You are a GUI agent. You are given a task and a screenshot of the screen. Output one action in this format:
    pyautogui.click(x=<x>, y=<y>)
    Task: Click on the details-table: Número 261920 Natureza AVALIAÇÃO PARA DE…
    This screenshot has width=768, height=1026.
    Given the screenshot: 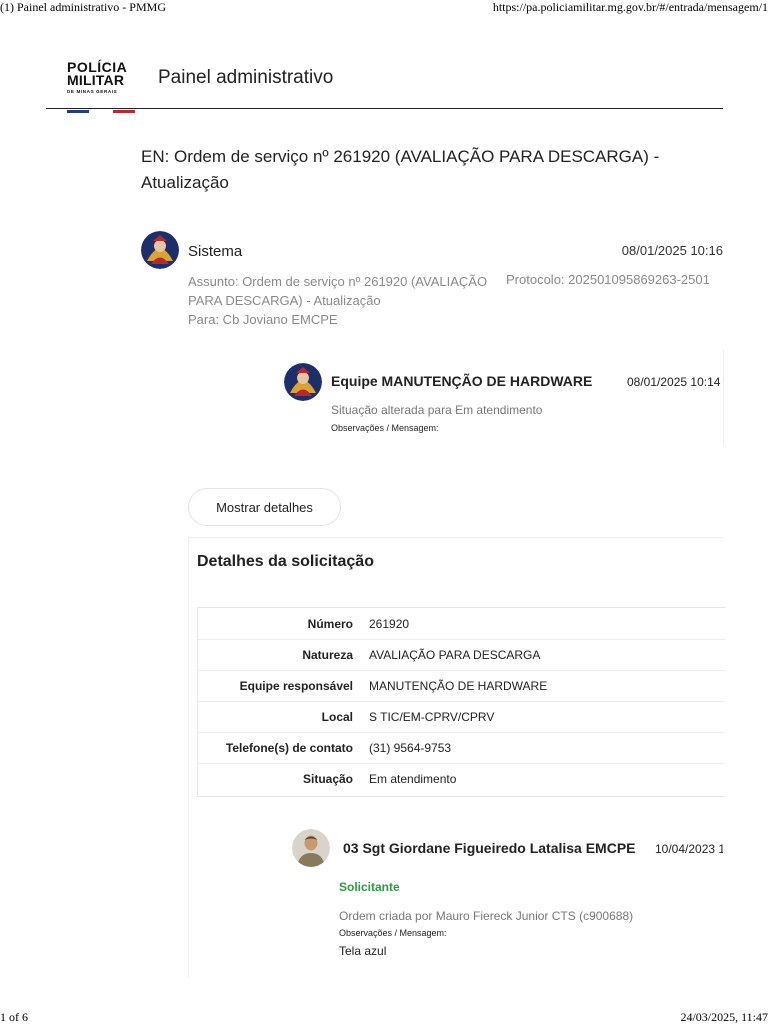 What is the action you would take?
    pyautogui.click(x=461, y=702)
    